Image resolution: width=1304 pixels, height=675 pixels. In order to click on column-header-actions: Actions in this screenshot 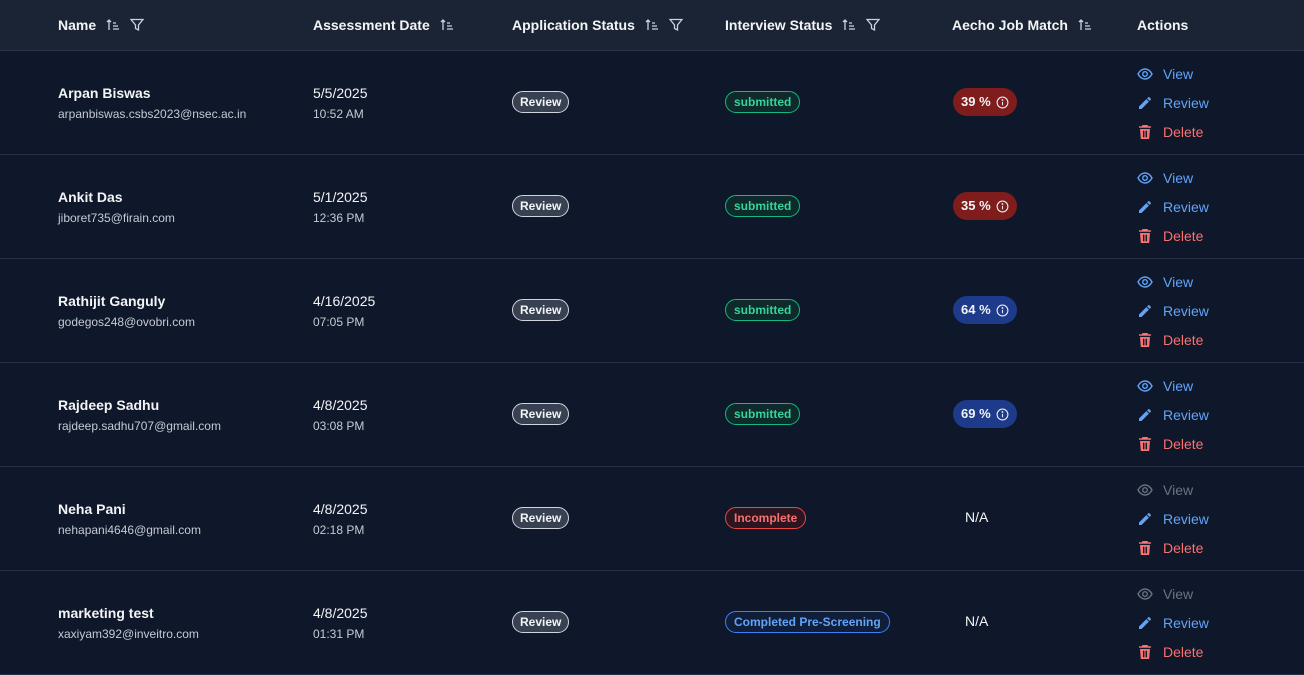, I will do `click(1162, 25)`.